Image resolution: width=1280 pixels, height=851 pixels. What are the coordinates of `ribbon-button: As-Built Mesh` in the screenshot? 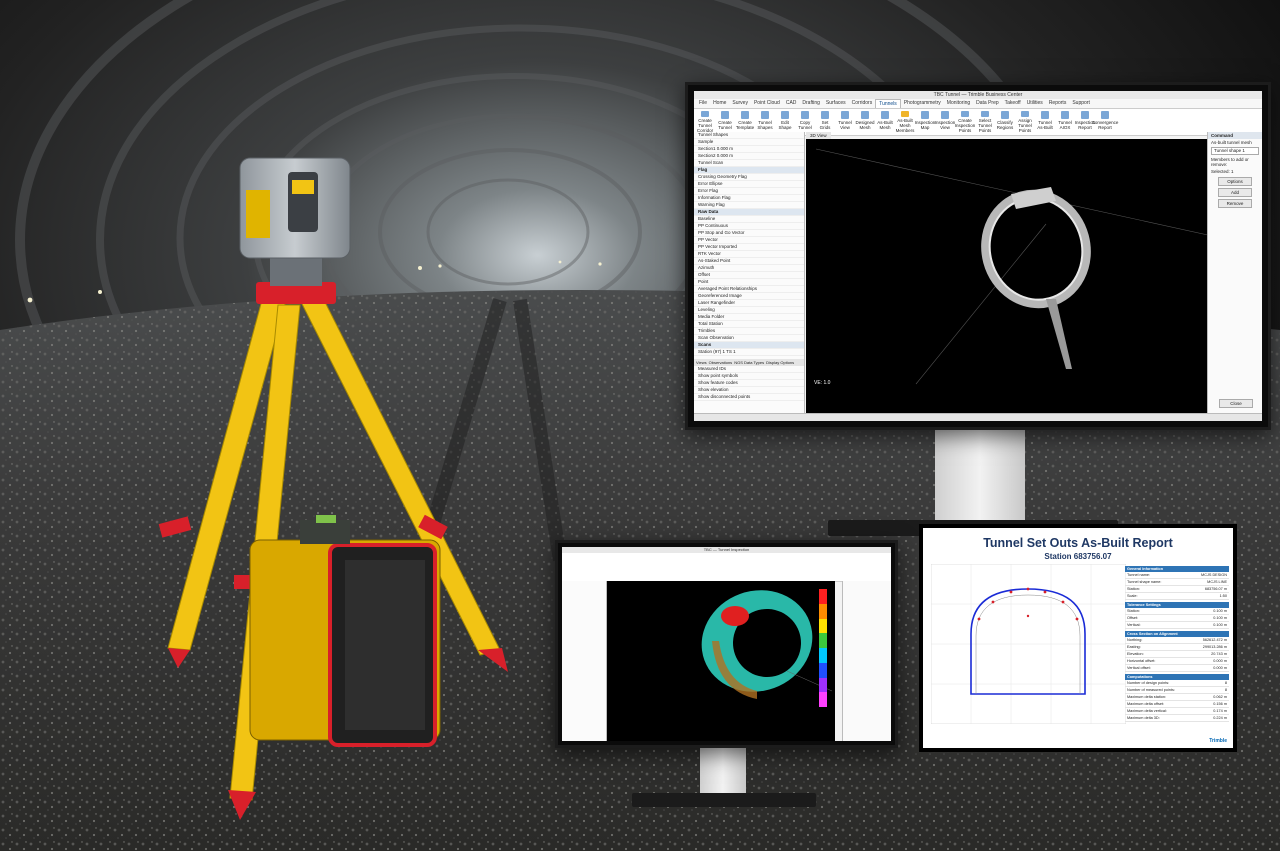 It's located at (885, 122).